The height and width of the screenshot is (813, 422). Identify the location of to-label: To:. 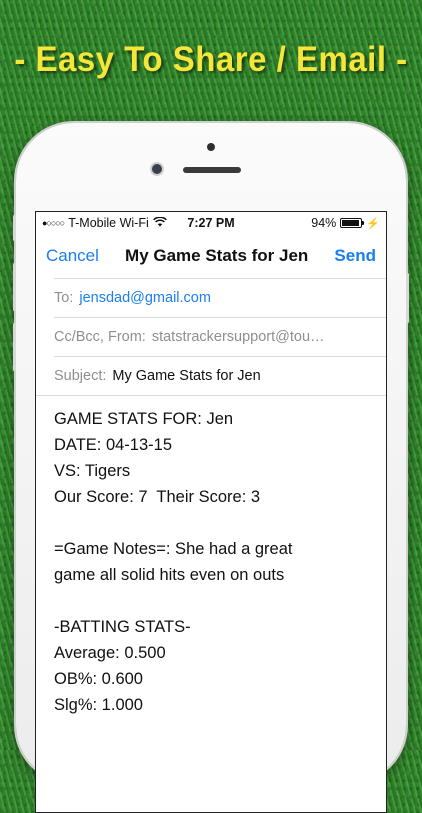
(64, 298).